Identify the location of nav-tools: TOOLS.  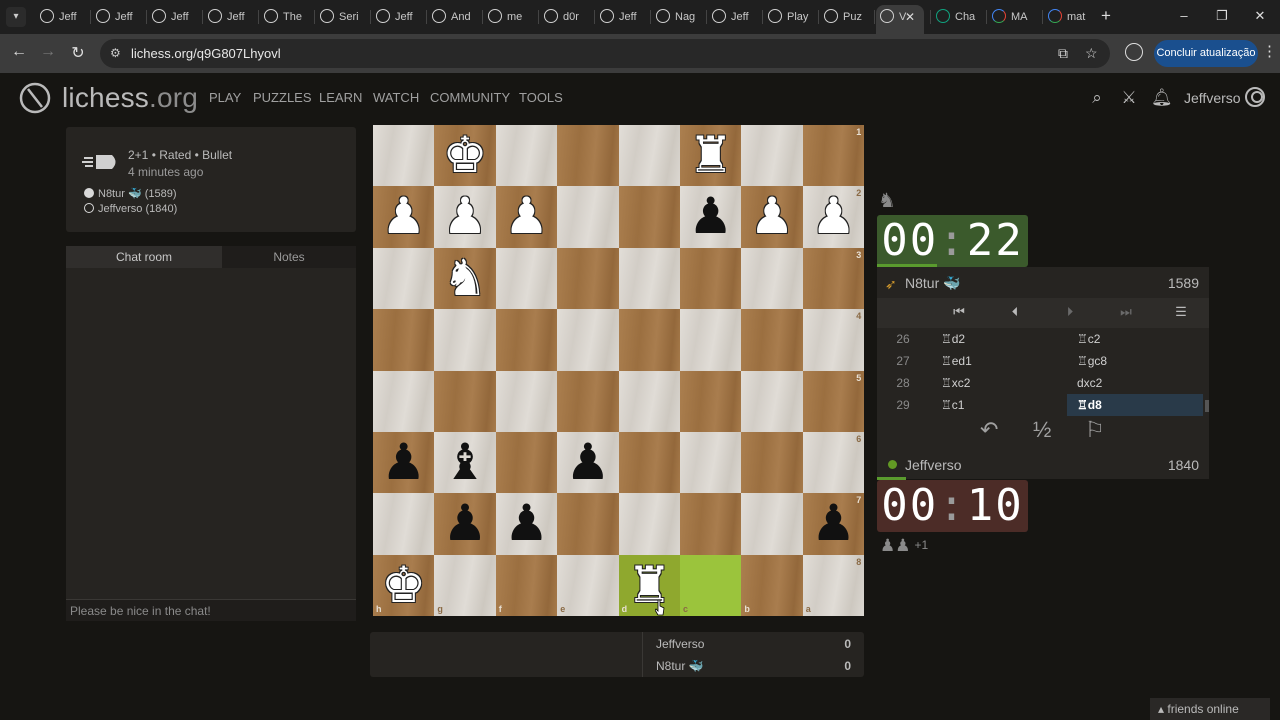
(541, 97).